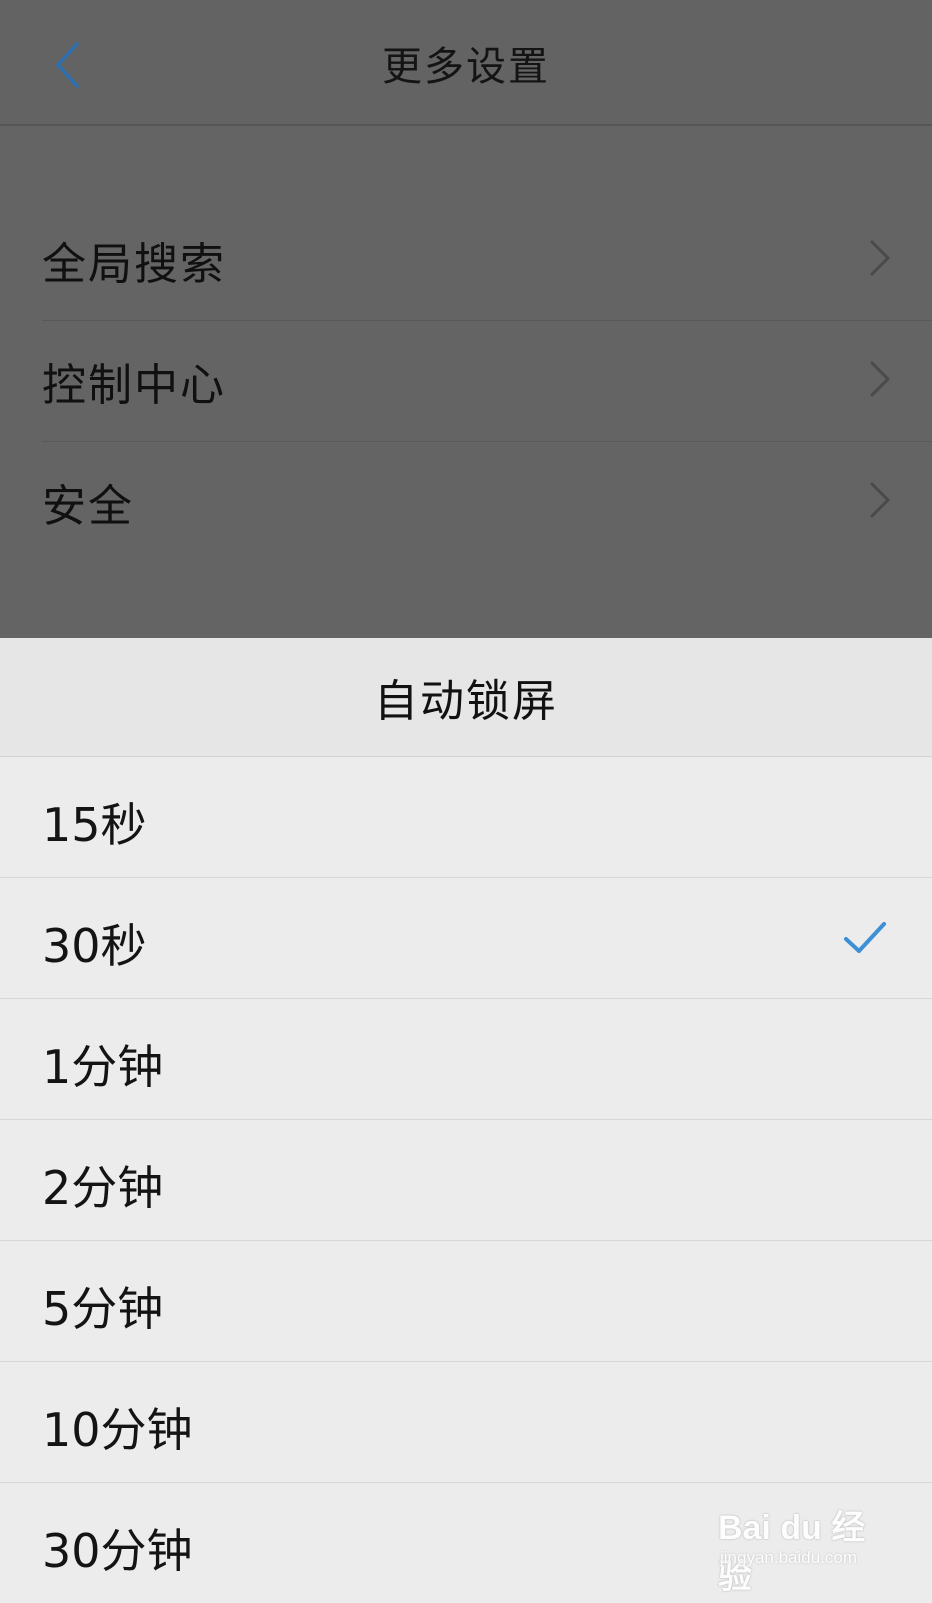 This screenshot has height=1603, width=932. Describe the element at coordinates (94, 825) in the screenshot. I see `option-label: 15秒` at that location.